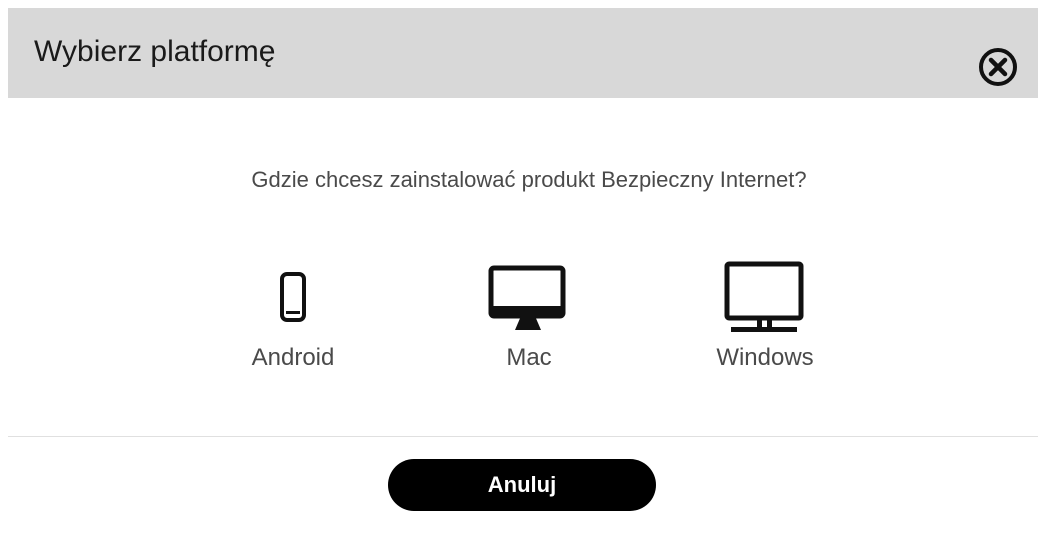 Image resolution: width=1038 pixels, height=544 pixels. Describe the element at coordinates (293, 357) in the screenshot. I see `platform-label-android: Android` at that location.